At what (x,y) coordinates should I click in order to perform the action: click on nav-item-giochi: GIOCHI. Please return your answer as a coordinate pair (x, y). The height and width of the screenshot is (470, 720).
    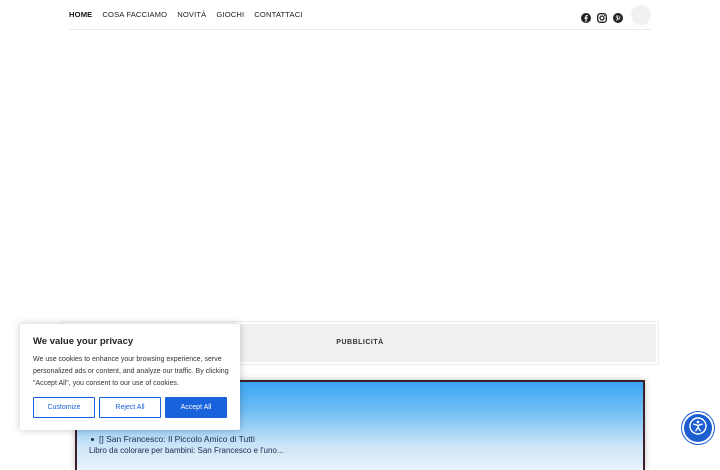
    Looking at the image, I should click on (230, 15).